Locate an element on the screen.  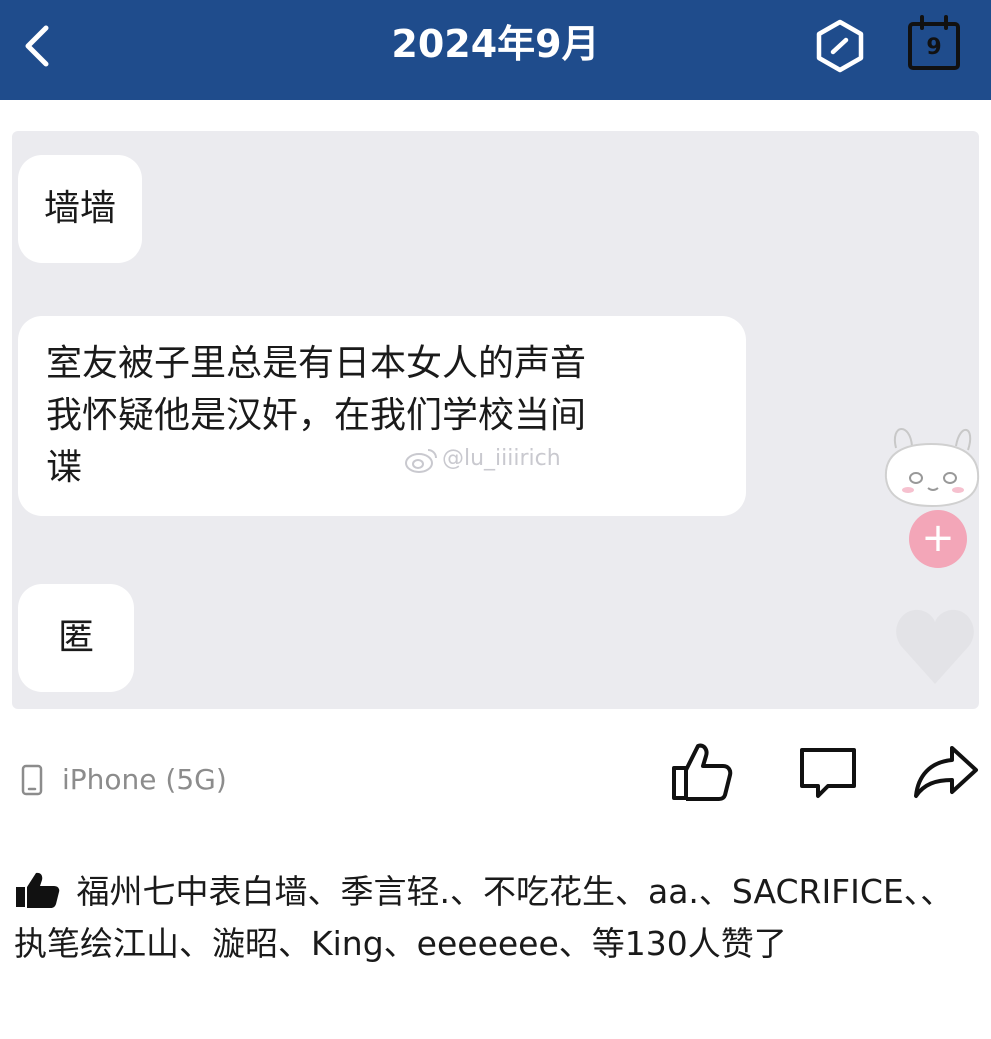
thumbs-up-icon is located at coordinates (38, 890).